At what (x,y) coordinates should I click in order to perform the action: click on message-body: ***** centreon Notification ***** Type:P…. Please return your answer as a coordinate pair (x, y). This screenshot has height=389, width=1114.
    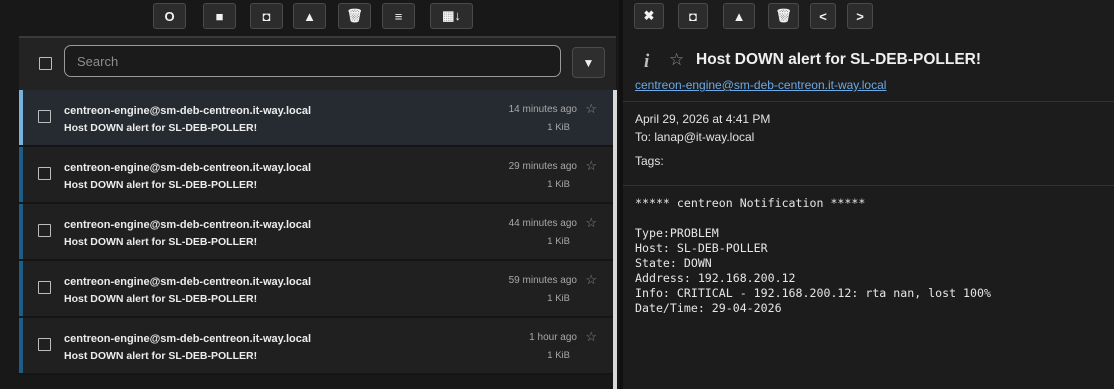
    Looking at the image, I should click on (813, 255).